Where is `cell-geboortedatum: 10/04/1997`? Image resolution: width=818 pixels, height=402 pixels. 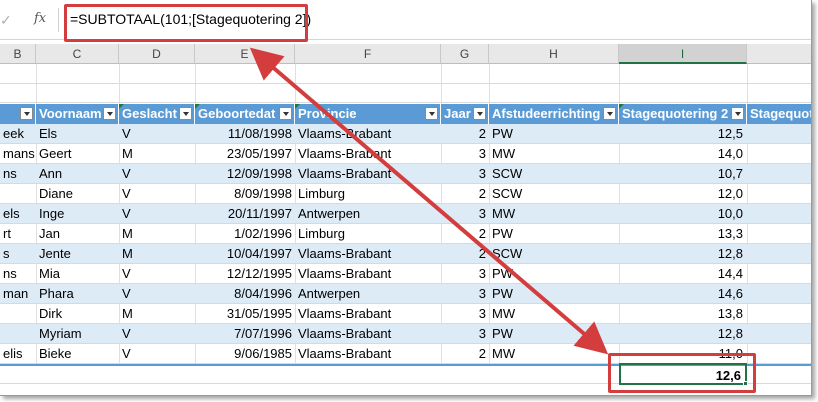
cell-geboortedatum: 10/04/1997 is located at coordinates (245, 254).